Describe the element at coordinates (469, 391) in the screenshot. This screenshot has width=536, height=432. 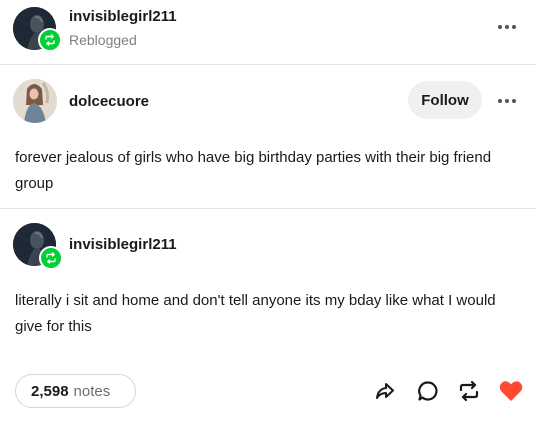
I see `reblog-icon` at that location.